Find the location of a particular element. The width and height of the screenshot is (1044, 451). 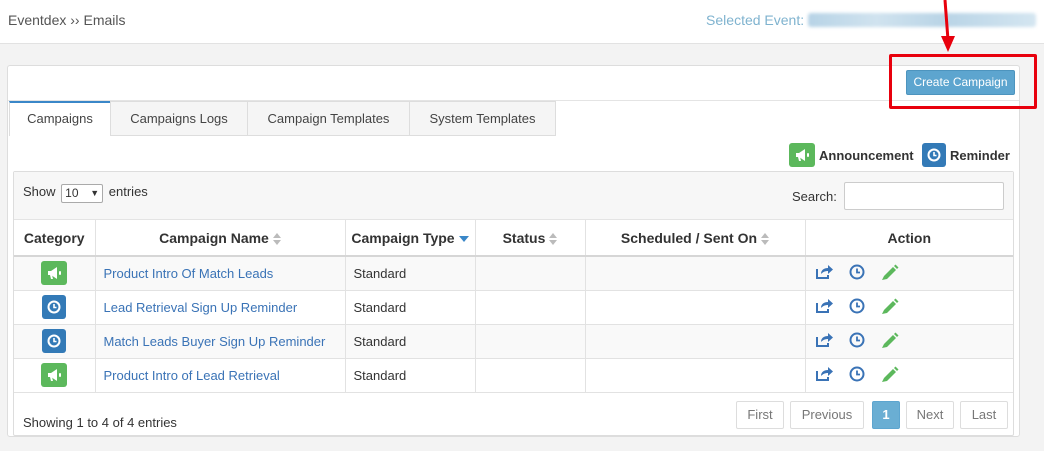

pagination-next-button: Next is located at coordinates (930, 415).